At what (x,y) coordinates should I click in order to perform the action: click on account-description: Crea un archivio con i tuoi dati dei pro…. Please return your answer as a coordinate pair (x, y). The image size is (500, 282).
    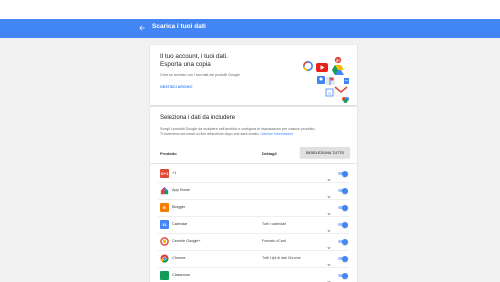
    Looking at the image, I should click on (200, 75).